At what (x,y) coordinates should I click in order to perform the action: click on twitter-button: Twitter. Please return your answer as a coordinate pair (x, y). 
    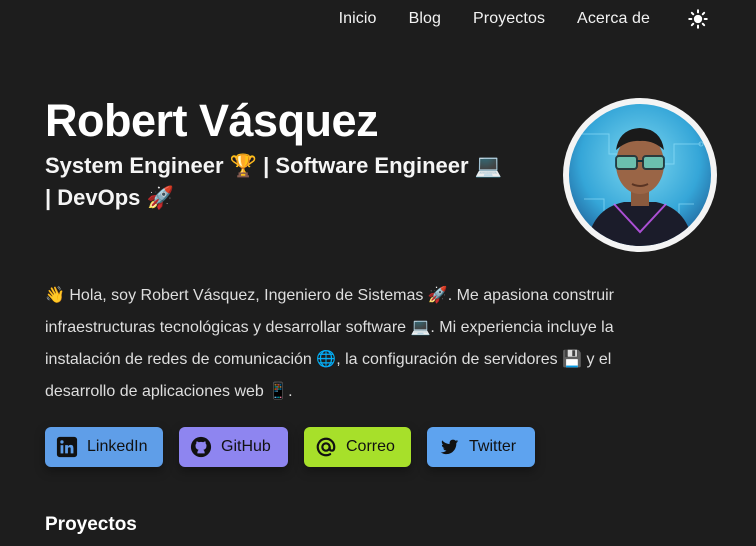
    Looking at the image, I should click on (481, 447).